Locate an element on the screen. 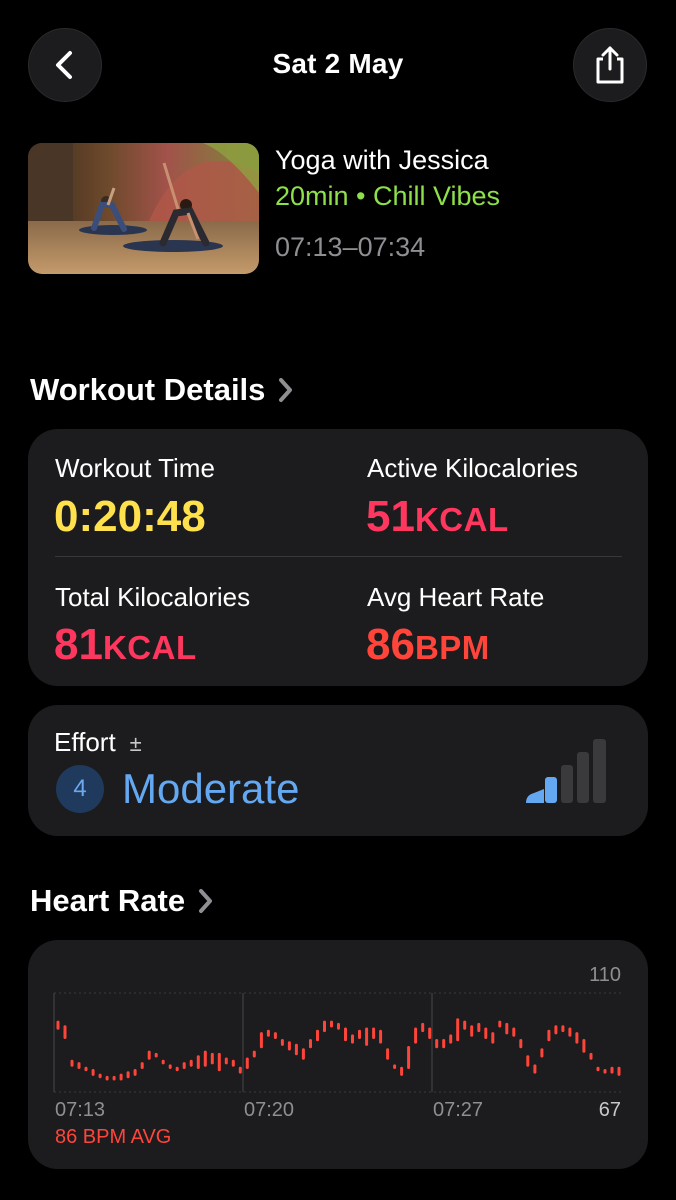 The width and height of the screenshot is (676, 1200). metric-value-active-kcal: 51KCAL is located at coordinates (437, 516).